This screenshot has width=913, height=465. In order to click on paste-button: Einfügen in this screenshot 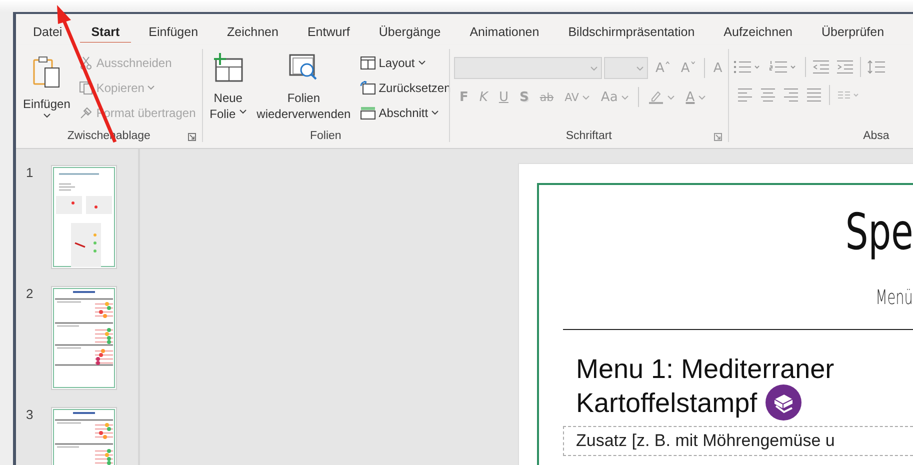, I will do `click(47, 89)`.